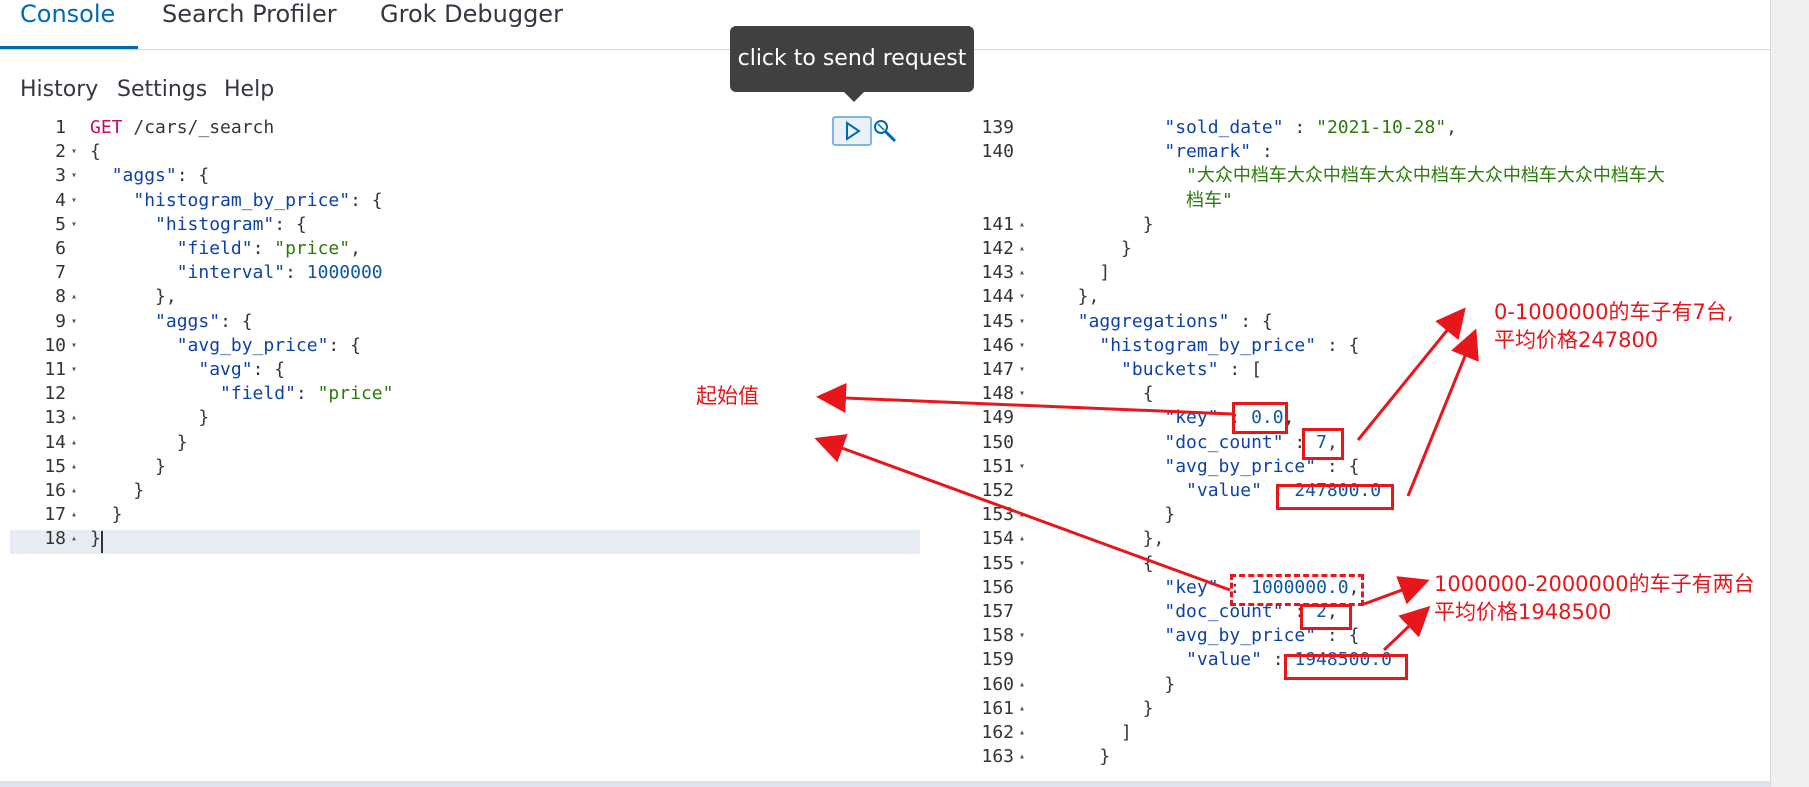 The width and height of the screenshot is (1809, 787). Describe the element at coordinates (1022, 513) in the screenshot. I see `arrow-key1000000-to-start` at that location.